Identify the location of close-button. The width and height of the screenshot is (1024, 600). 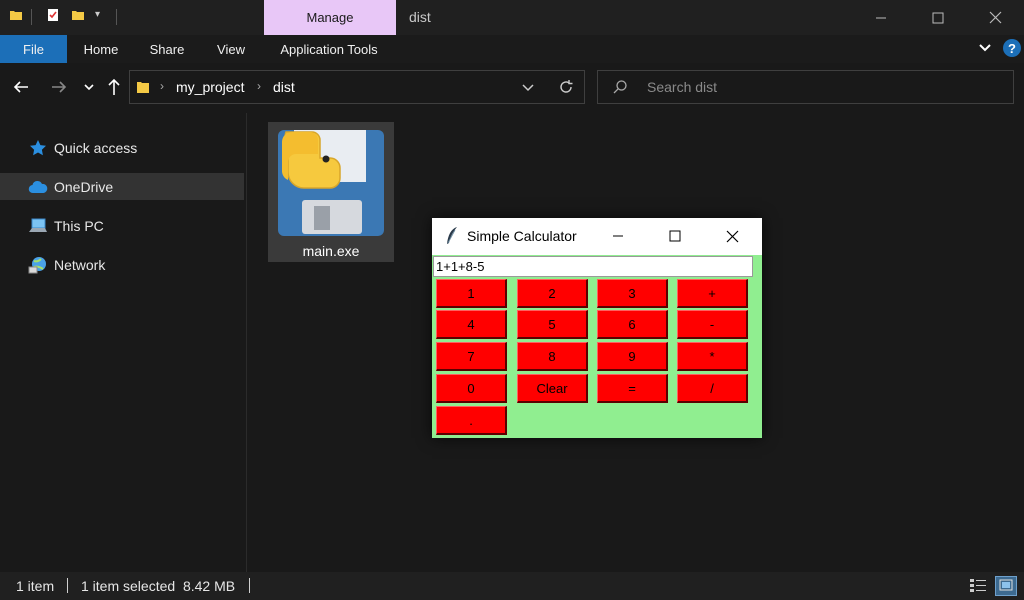
(995, 17).